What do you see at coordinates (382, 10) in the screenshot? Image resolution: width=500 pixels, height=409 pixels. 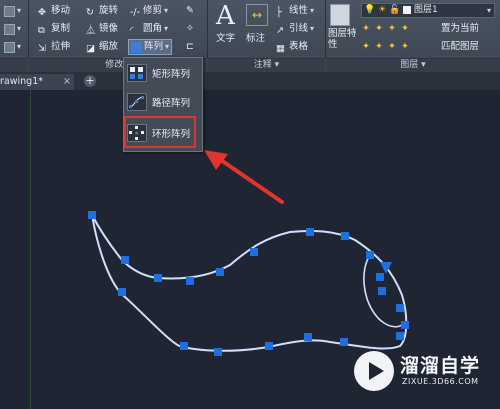 I see `sun-icon: ☀` at bounding box center [382, 10].